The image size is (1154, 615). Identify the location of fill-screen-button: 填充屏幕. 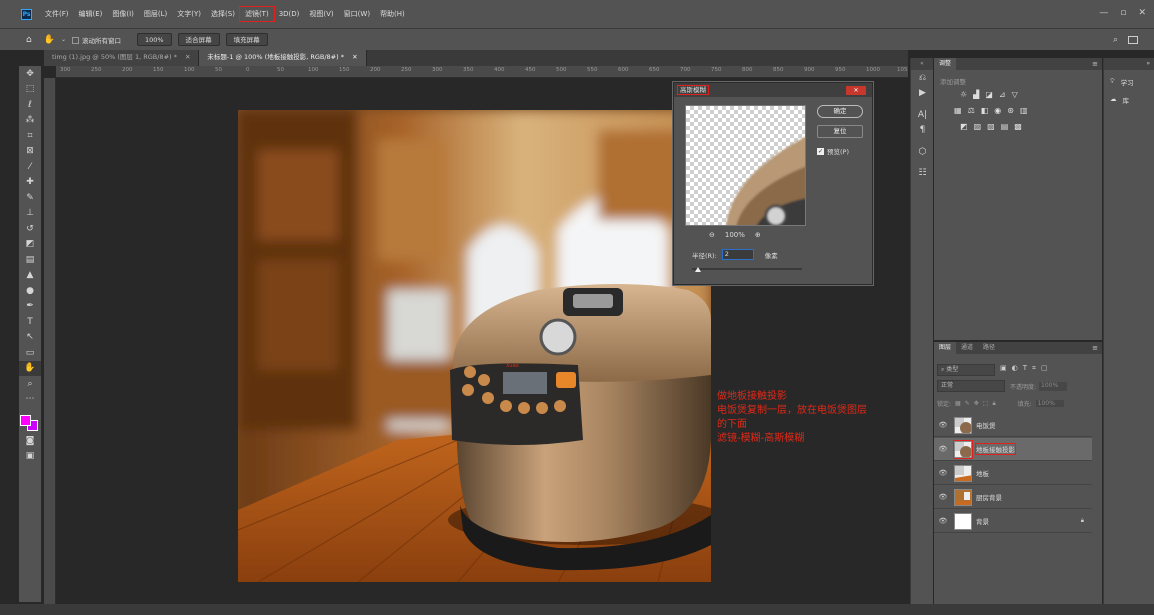
(246, 39).